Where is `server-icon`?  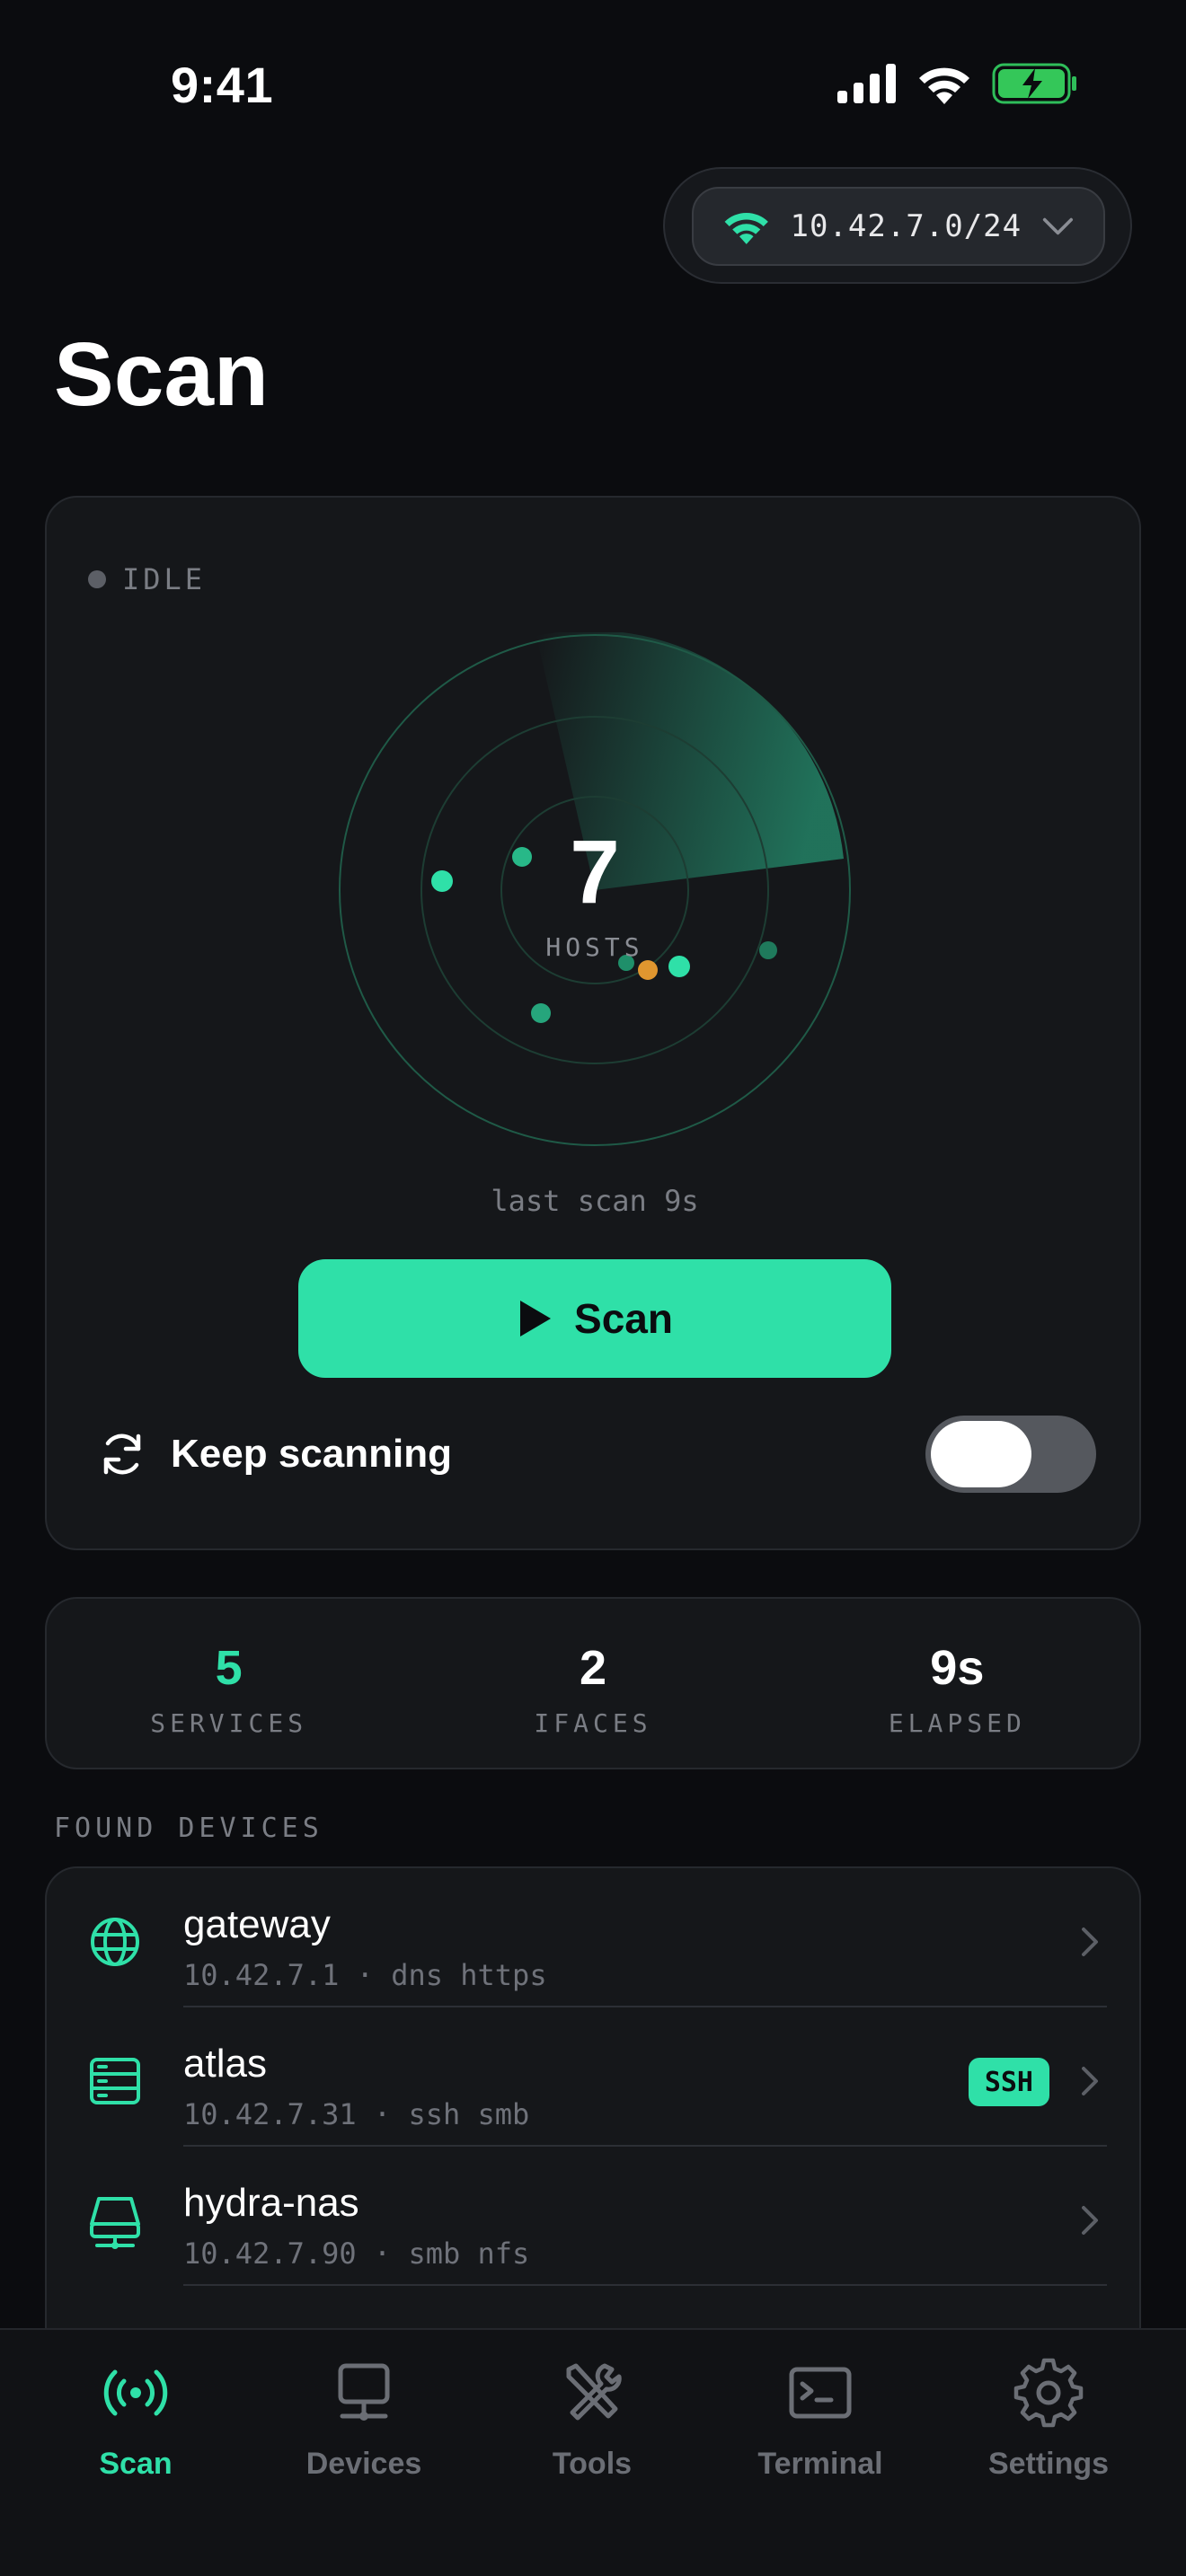
server-icon is located at coordinates (115, 2081).